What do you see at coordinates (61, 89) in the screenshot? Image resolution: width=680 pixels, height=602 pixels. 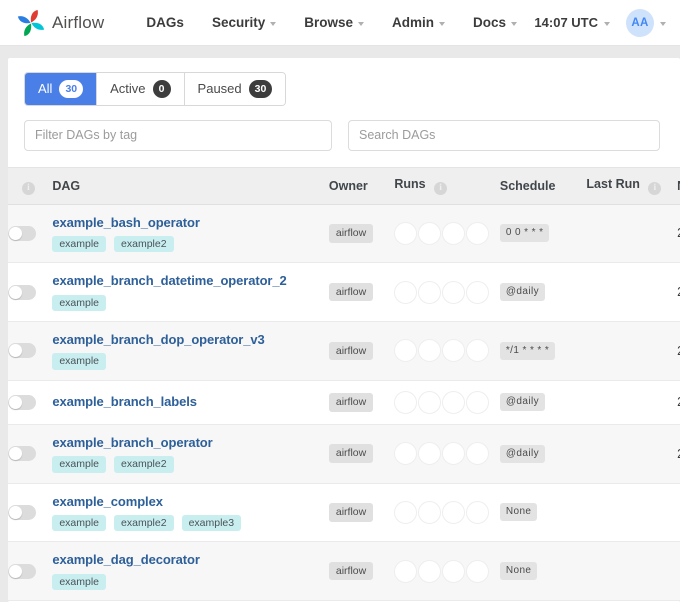 I see `tab-all: All 30` at bounding box center [61, 89].